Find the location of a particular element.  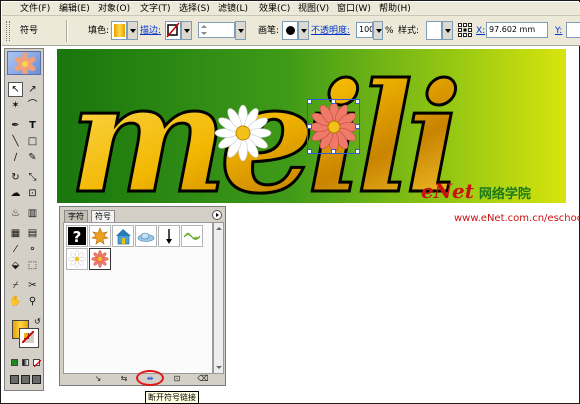

magic-wand-icon: ✶ is located at coordinates (15, 105).